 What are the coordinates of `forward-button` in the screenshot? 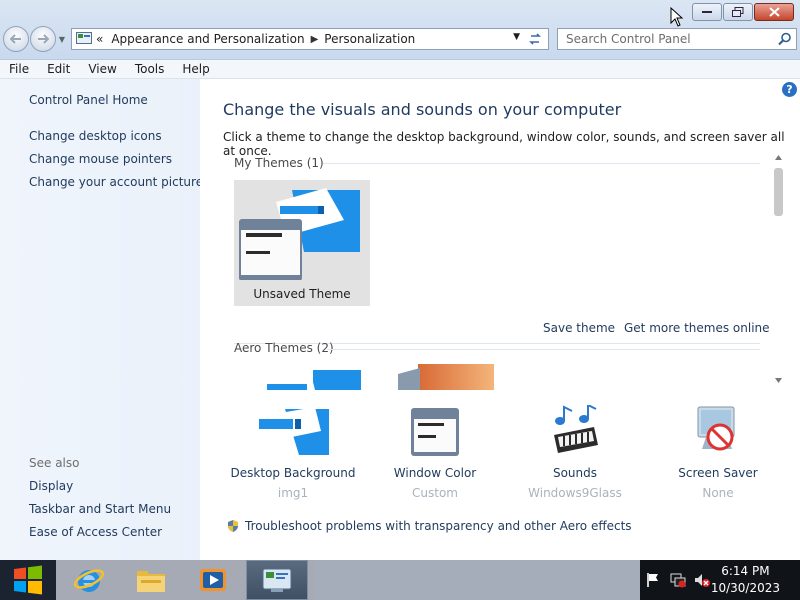 It's located at (43, 39).